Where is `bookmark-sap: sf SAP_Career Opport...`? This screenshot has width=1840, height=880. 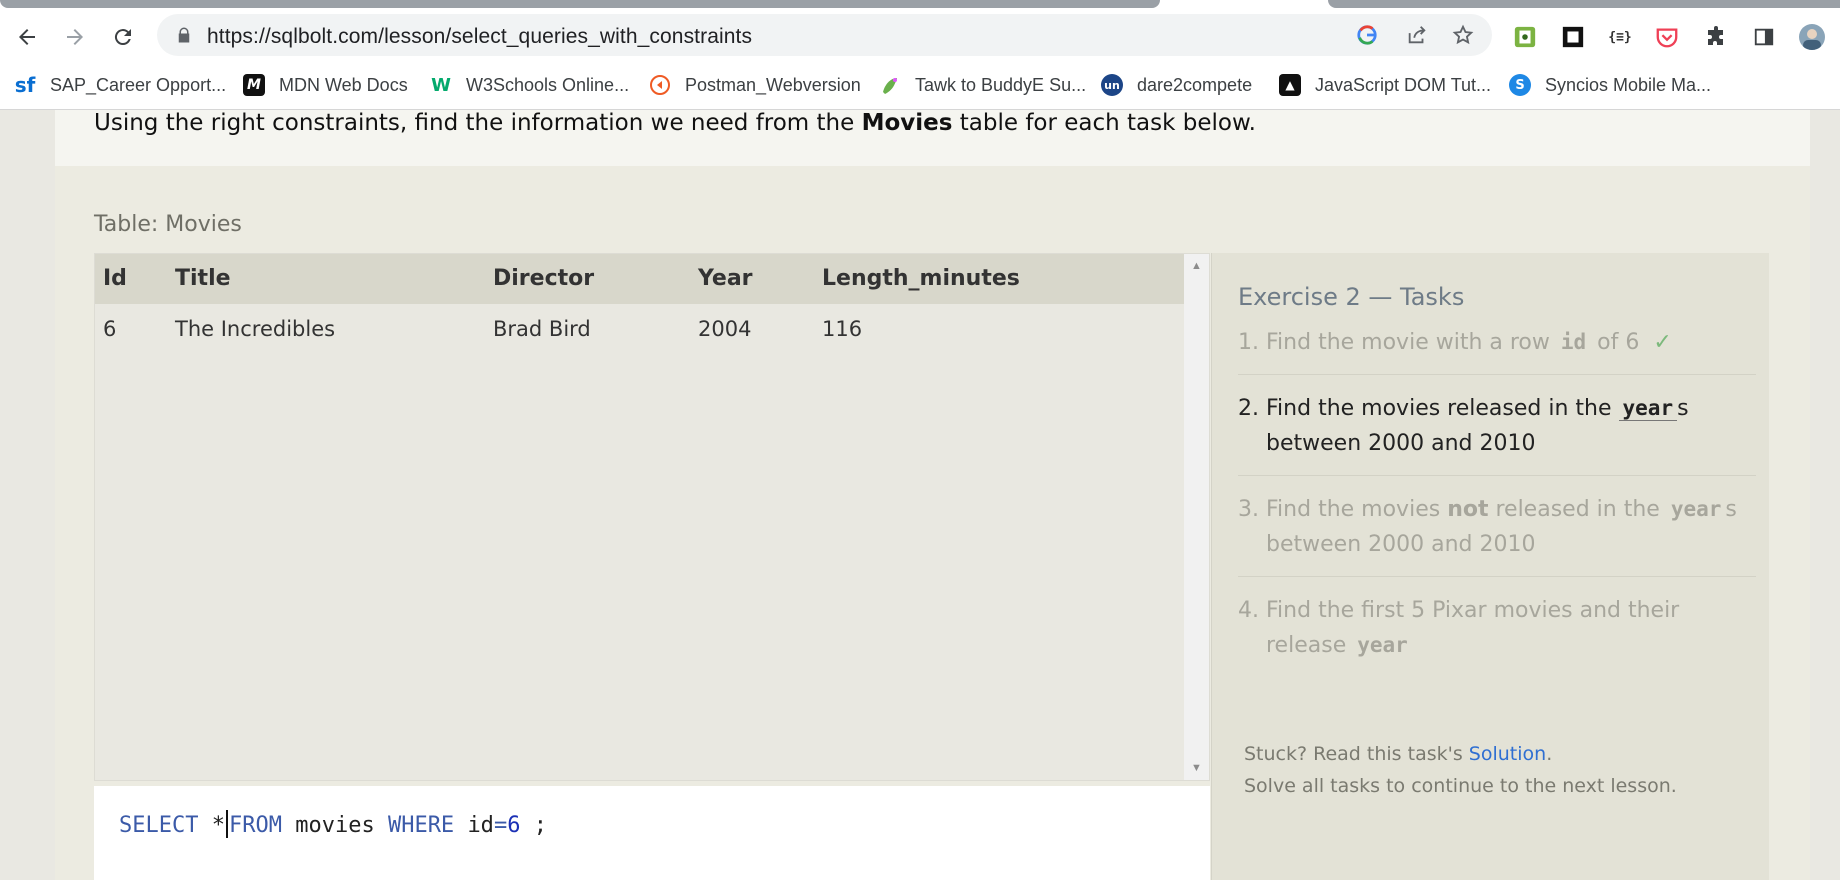 bookmark-sap: sf SAP_Career Opport... is located at coordinates (120, 85).